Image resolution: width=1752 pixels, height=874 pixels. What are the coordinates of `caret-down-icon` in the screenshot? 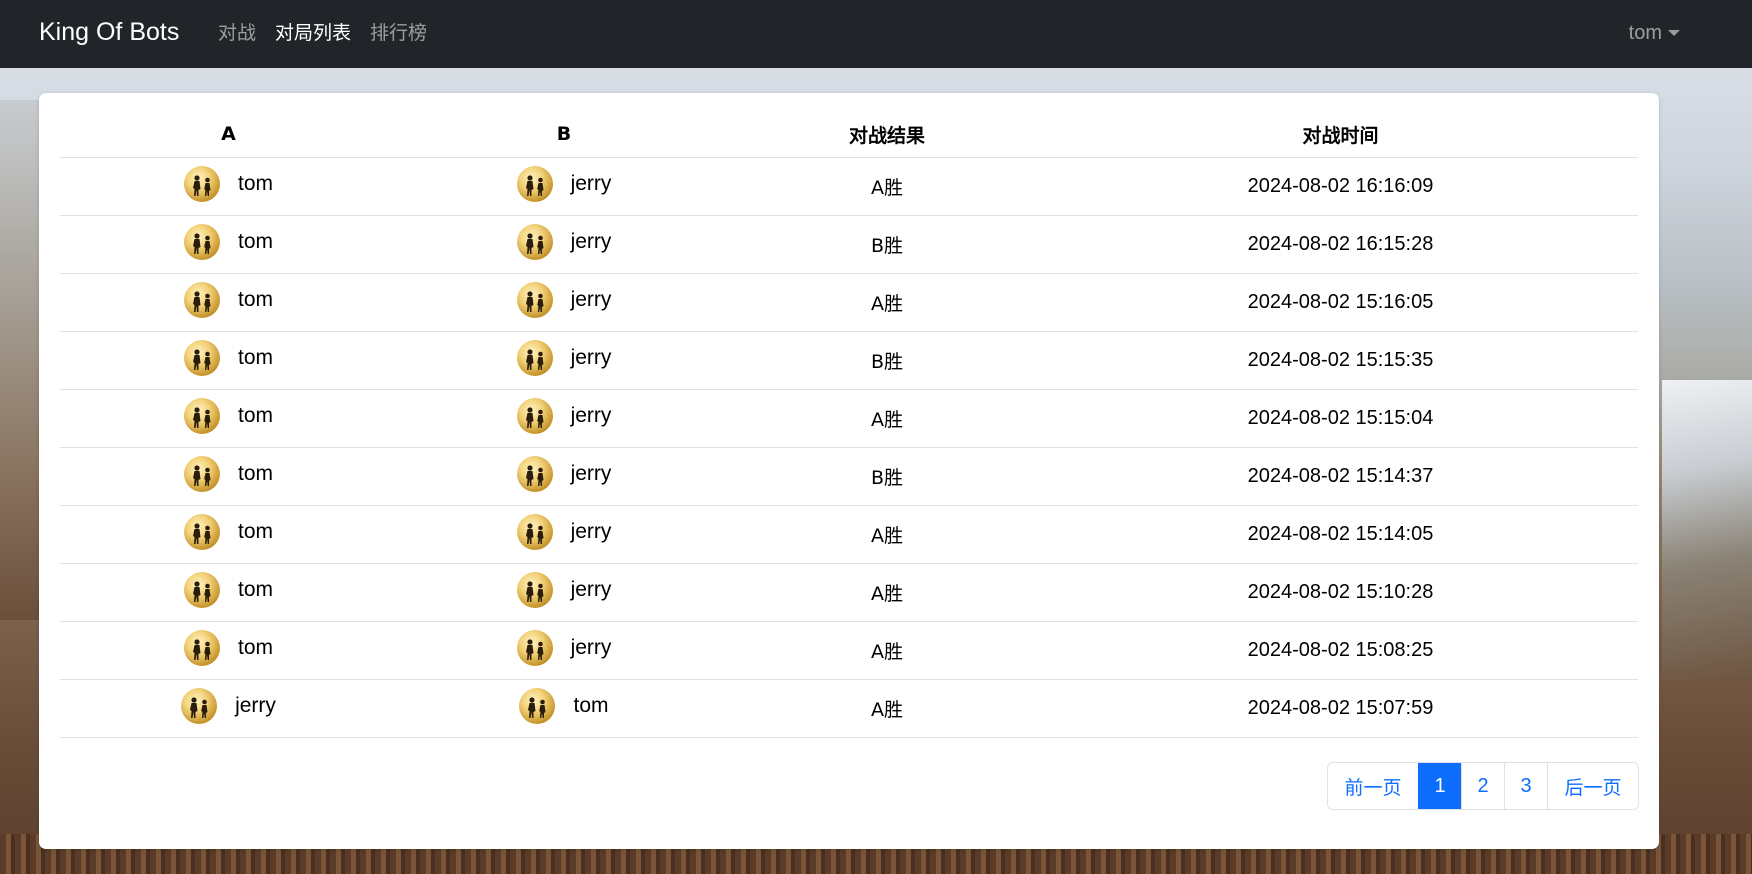 It's located at (1674, 33).